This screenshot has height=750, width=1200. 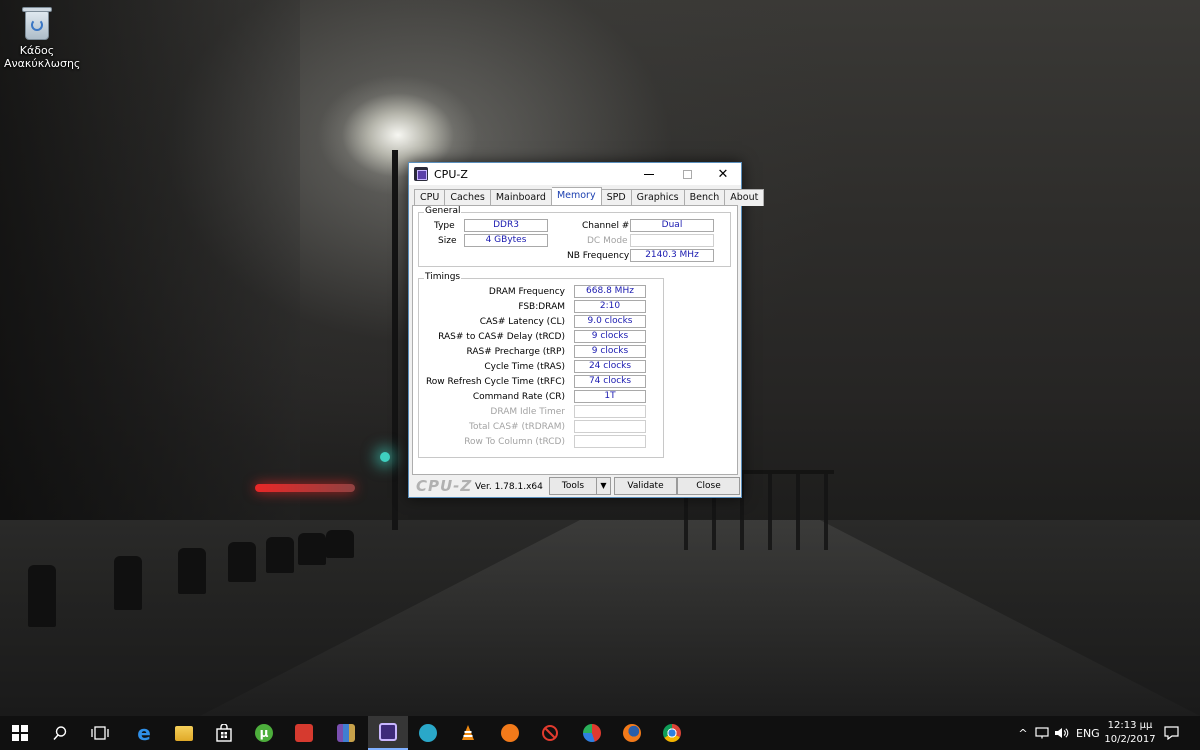 I want to click on tools-dropdown-button: ▼, so click(x=603, y=486).